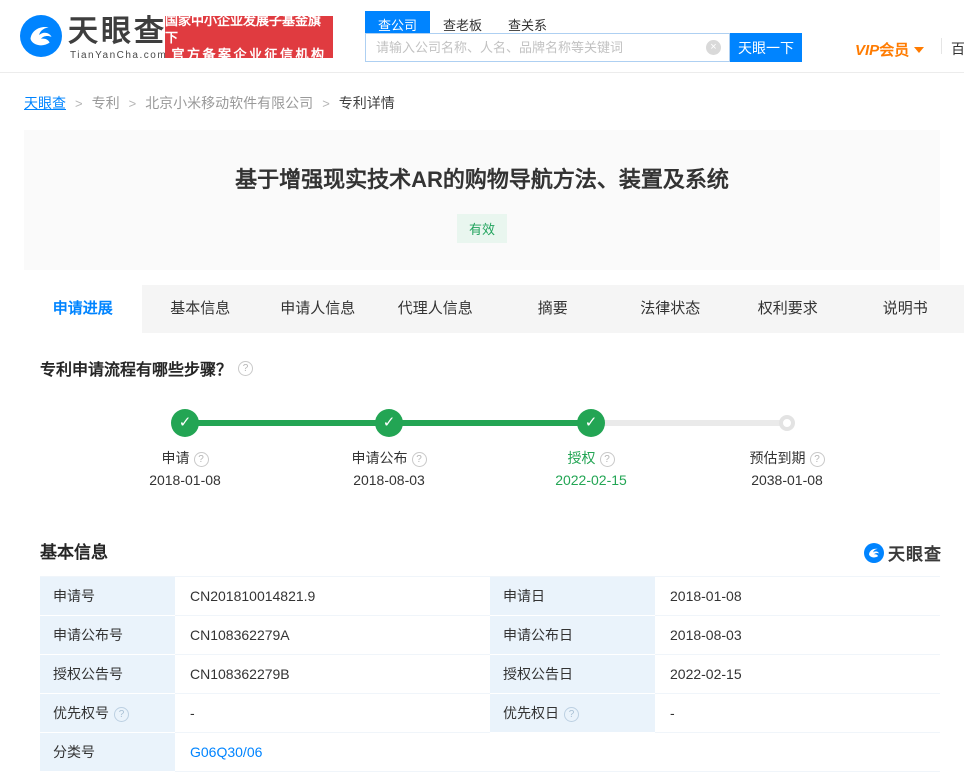  What do you see at coordinates (106, 103) in the screenshot?
I see `breadcrumb-section: 专利` at bounding box center [106, 103].